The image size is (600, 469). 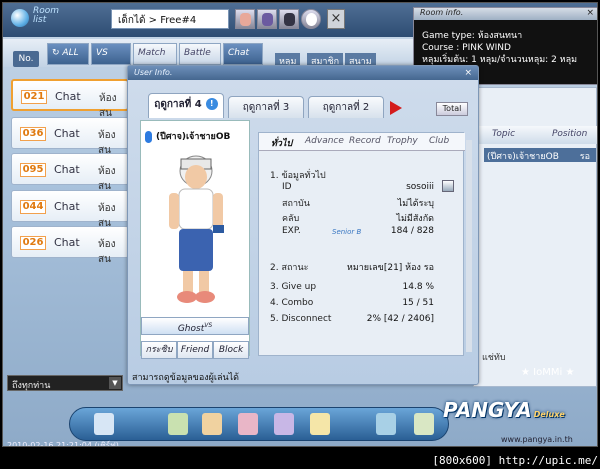 What do you see at coordinates (195, 326) in the screenshot?
I see `ghost-vs-button: GhostVS` at bounding box center [195, 326].